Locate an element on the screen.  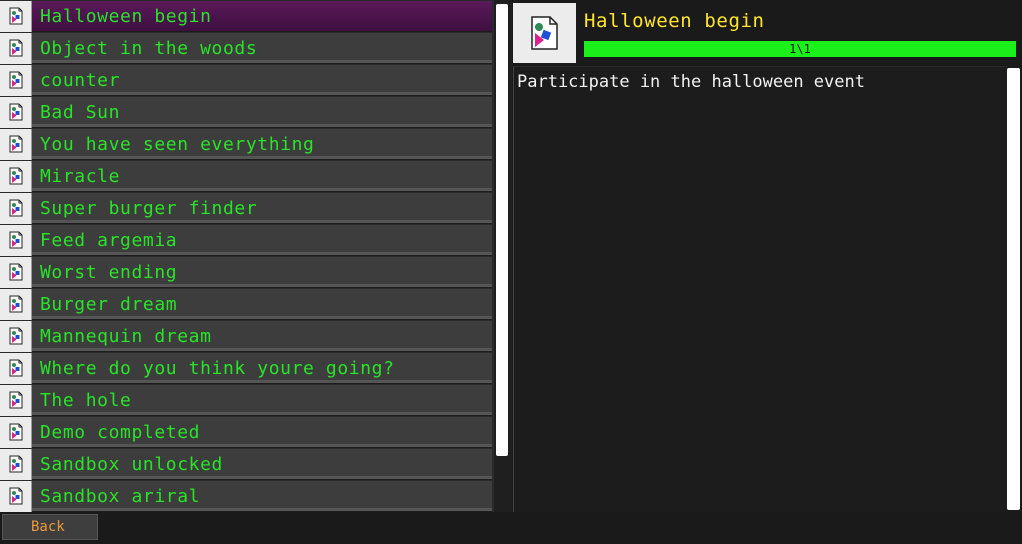
achievement-label: Miracle is located at coordinates (80, 176).